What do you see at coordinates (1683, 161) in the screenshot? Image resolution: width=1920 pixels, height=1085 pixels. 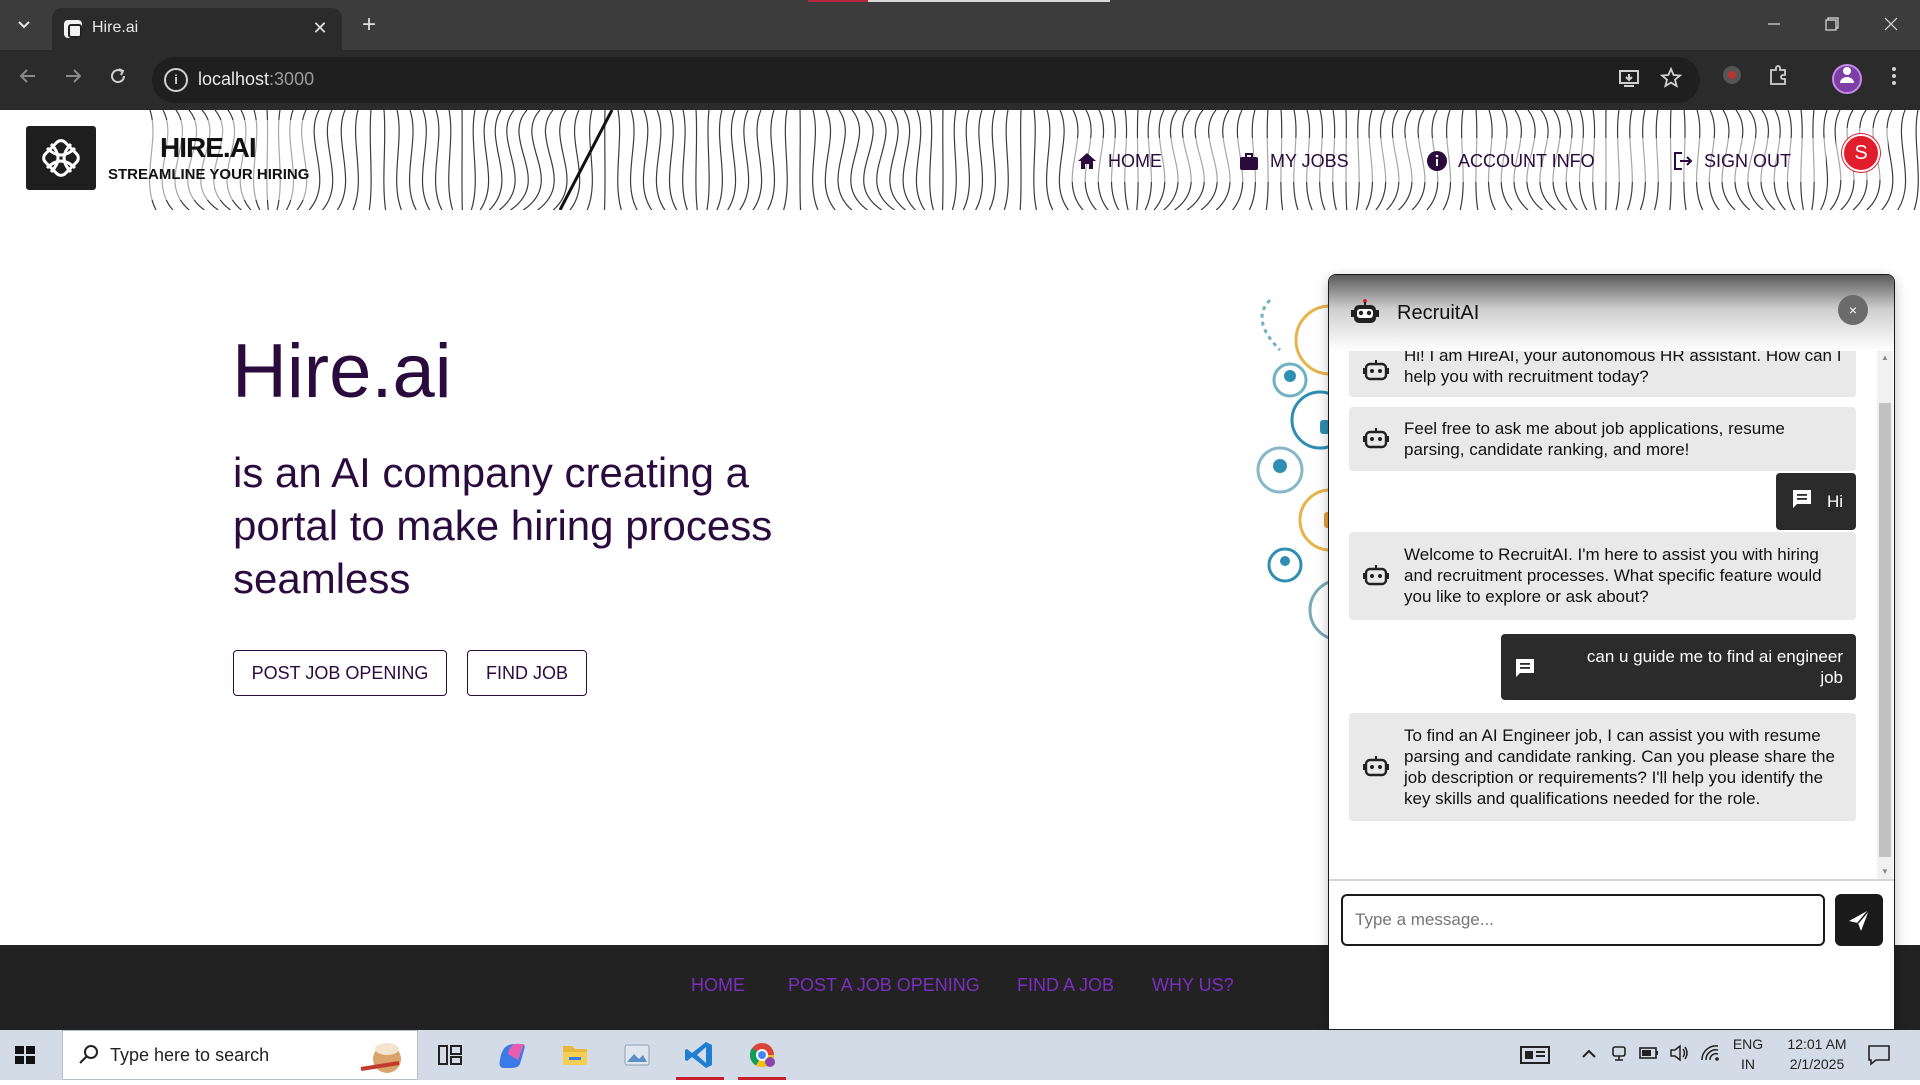 I see `sign-out-icon` at bounding box center [1683, 161].